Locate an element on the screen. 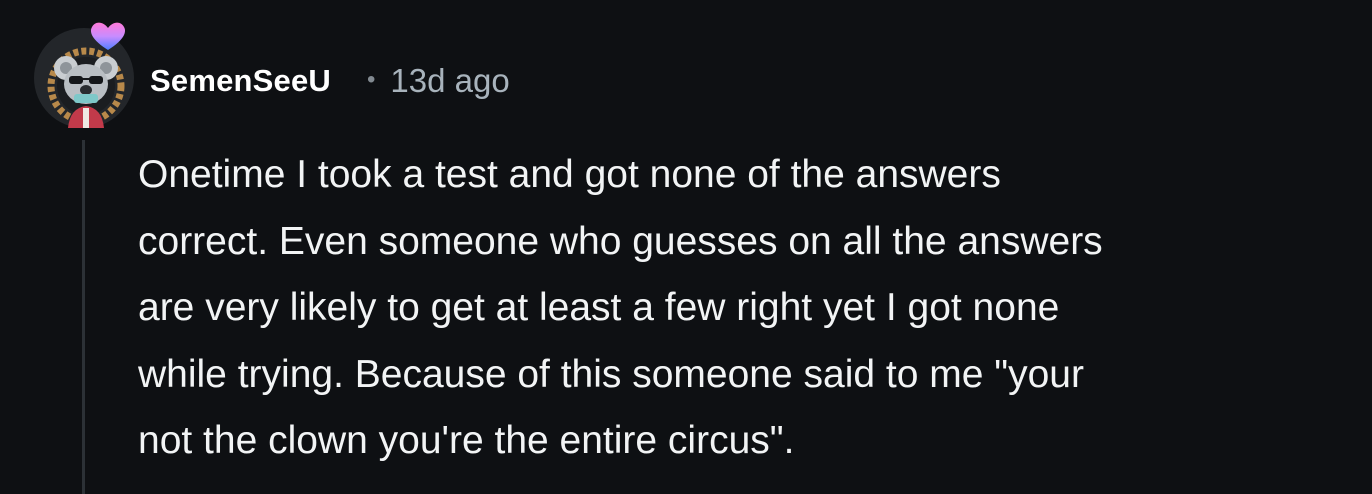  thread-line is located at coordinates (83, 317).